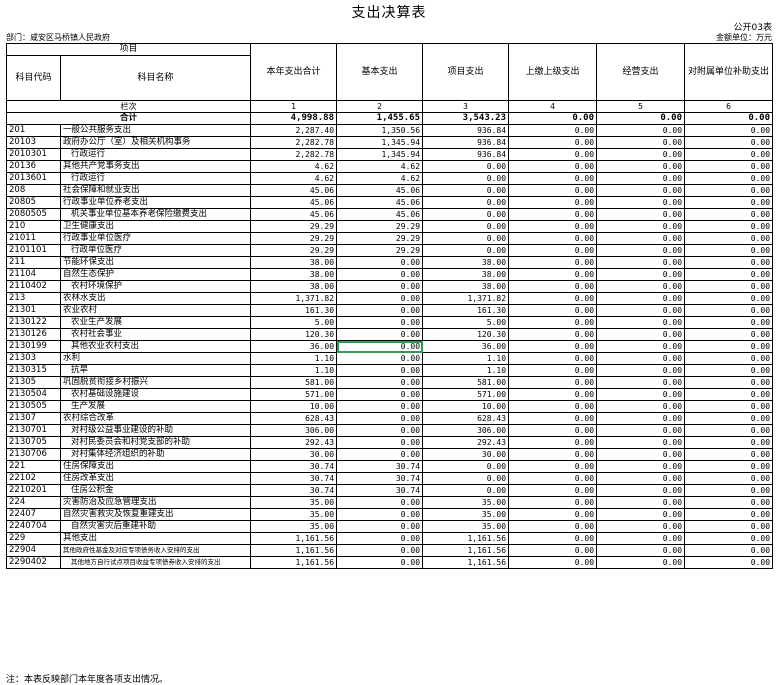  What do you see at coordinates (466, 118) in the screenshot?
I see `total-cell: 3,543.23` at bounding box center [466, 118].